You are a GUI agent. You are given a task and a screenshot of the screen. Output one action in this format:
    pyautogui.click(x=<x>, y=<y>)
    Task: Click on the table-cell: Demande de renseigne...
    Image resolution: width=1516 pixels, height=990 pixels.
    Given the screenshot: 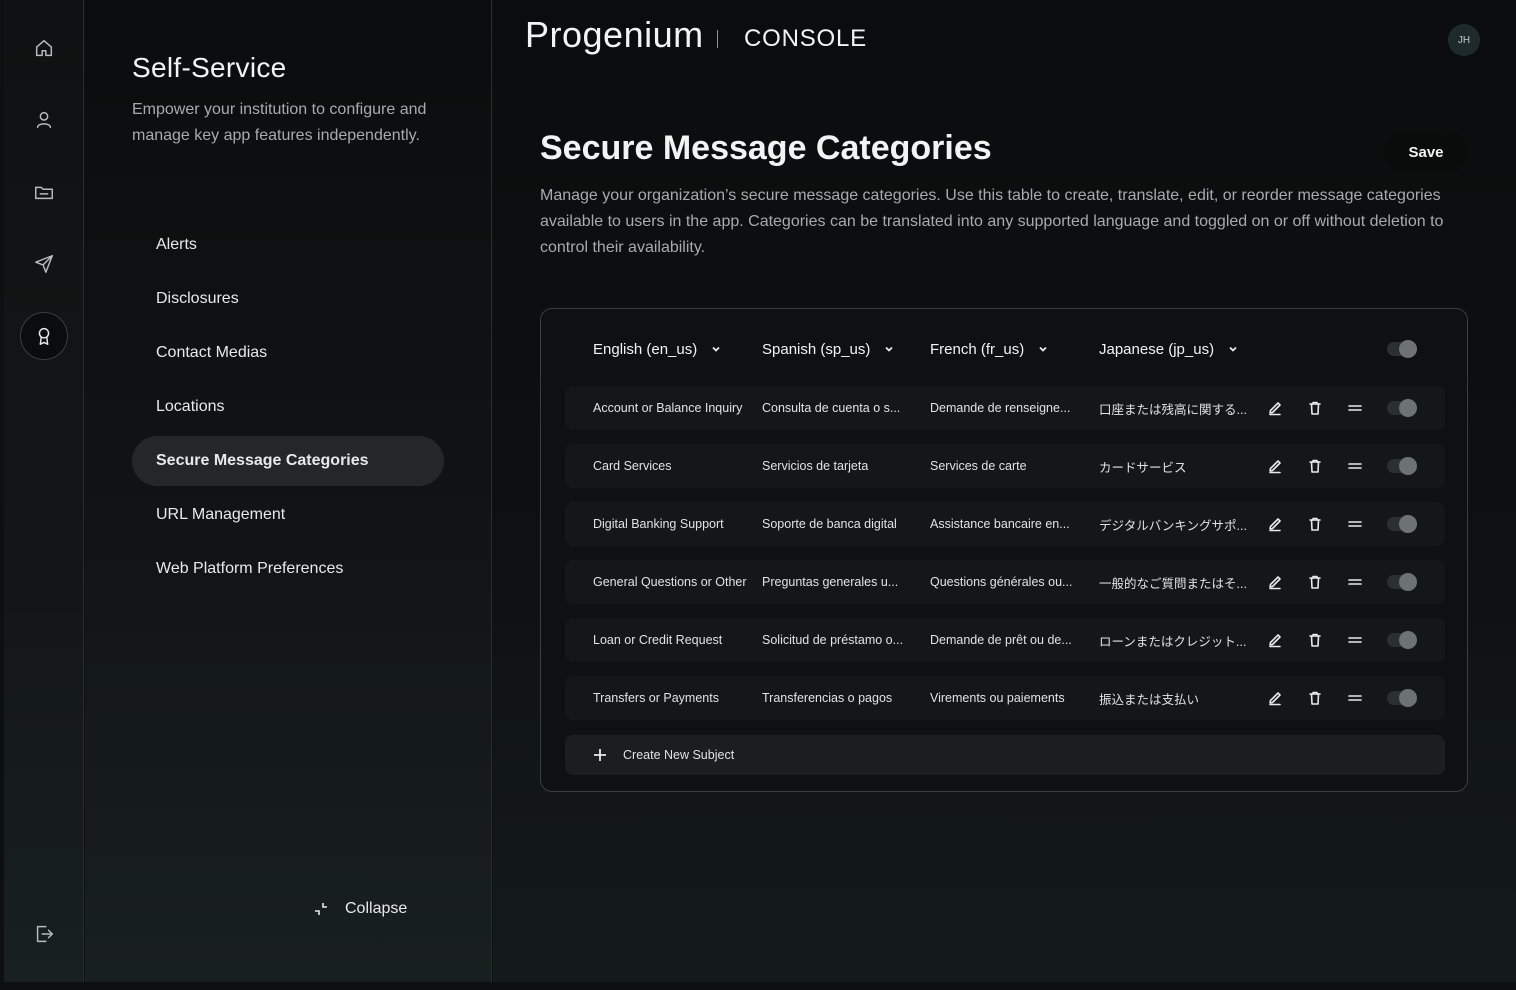 What is the action you would take?
    pyautogui.click(x=1000, y=408)
    